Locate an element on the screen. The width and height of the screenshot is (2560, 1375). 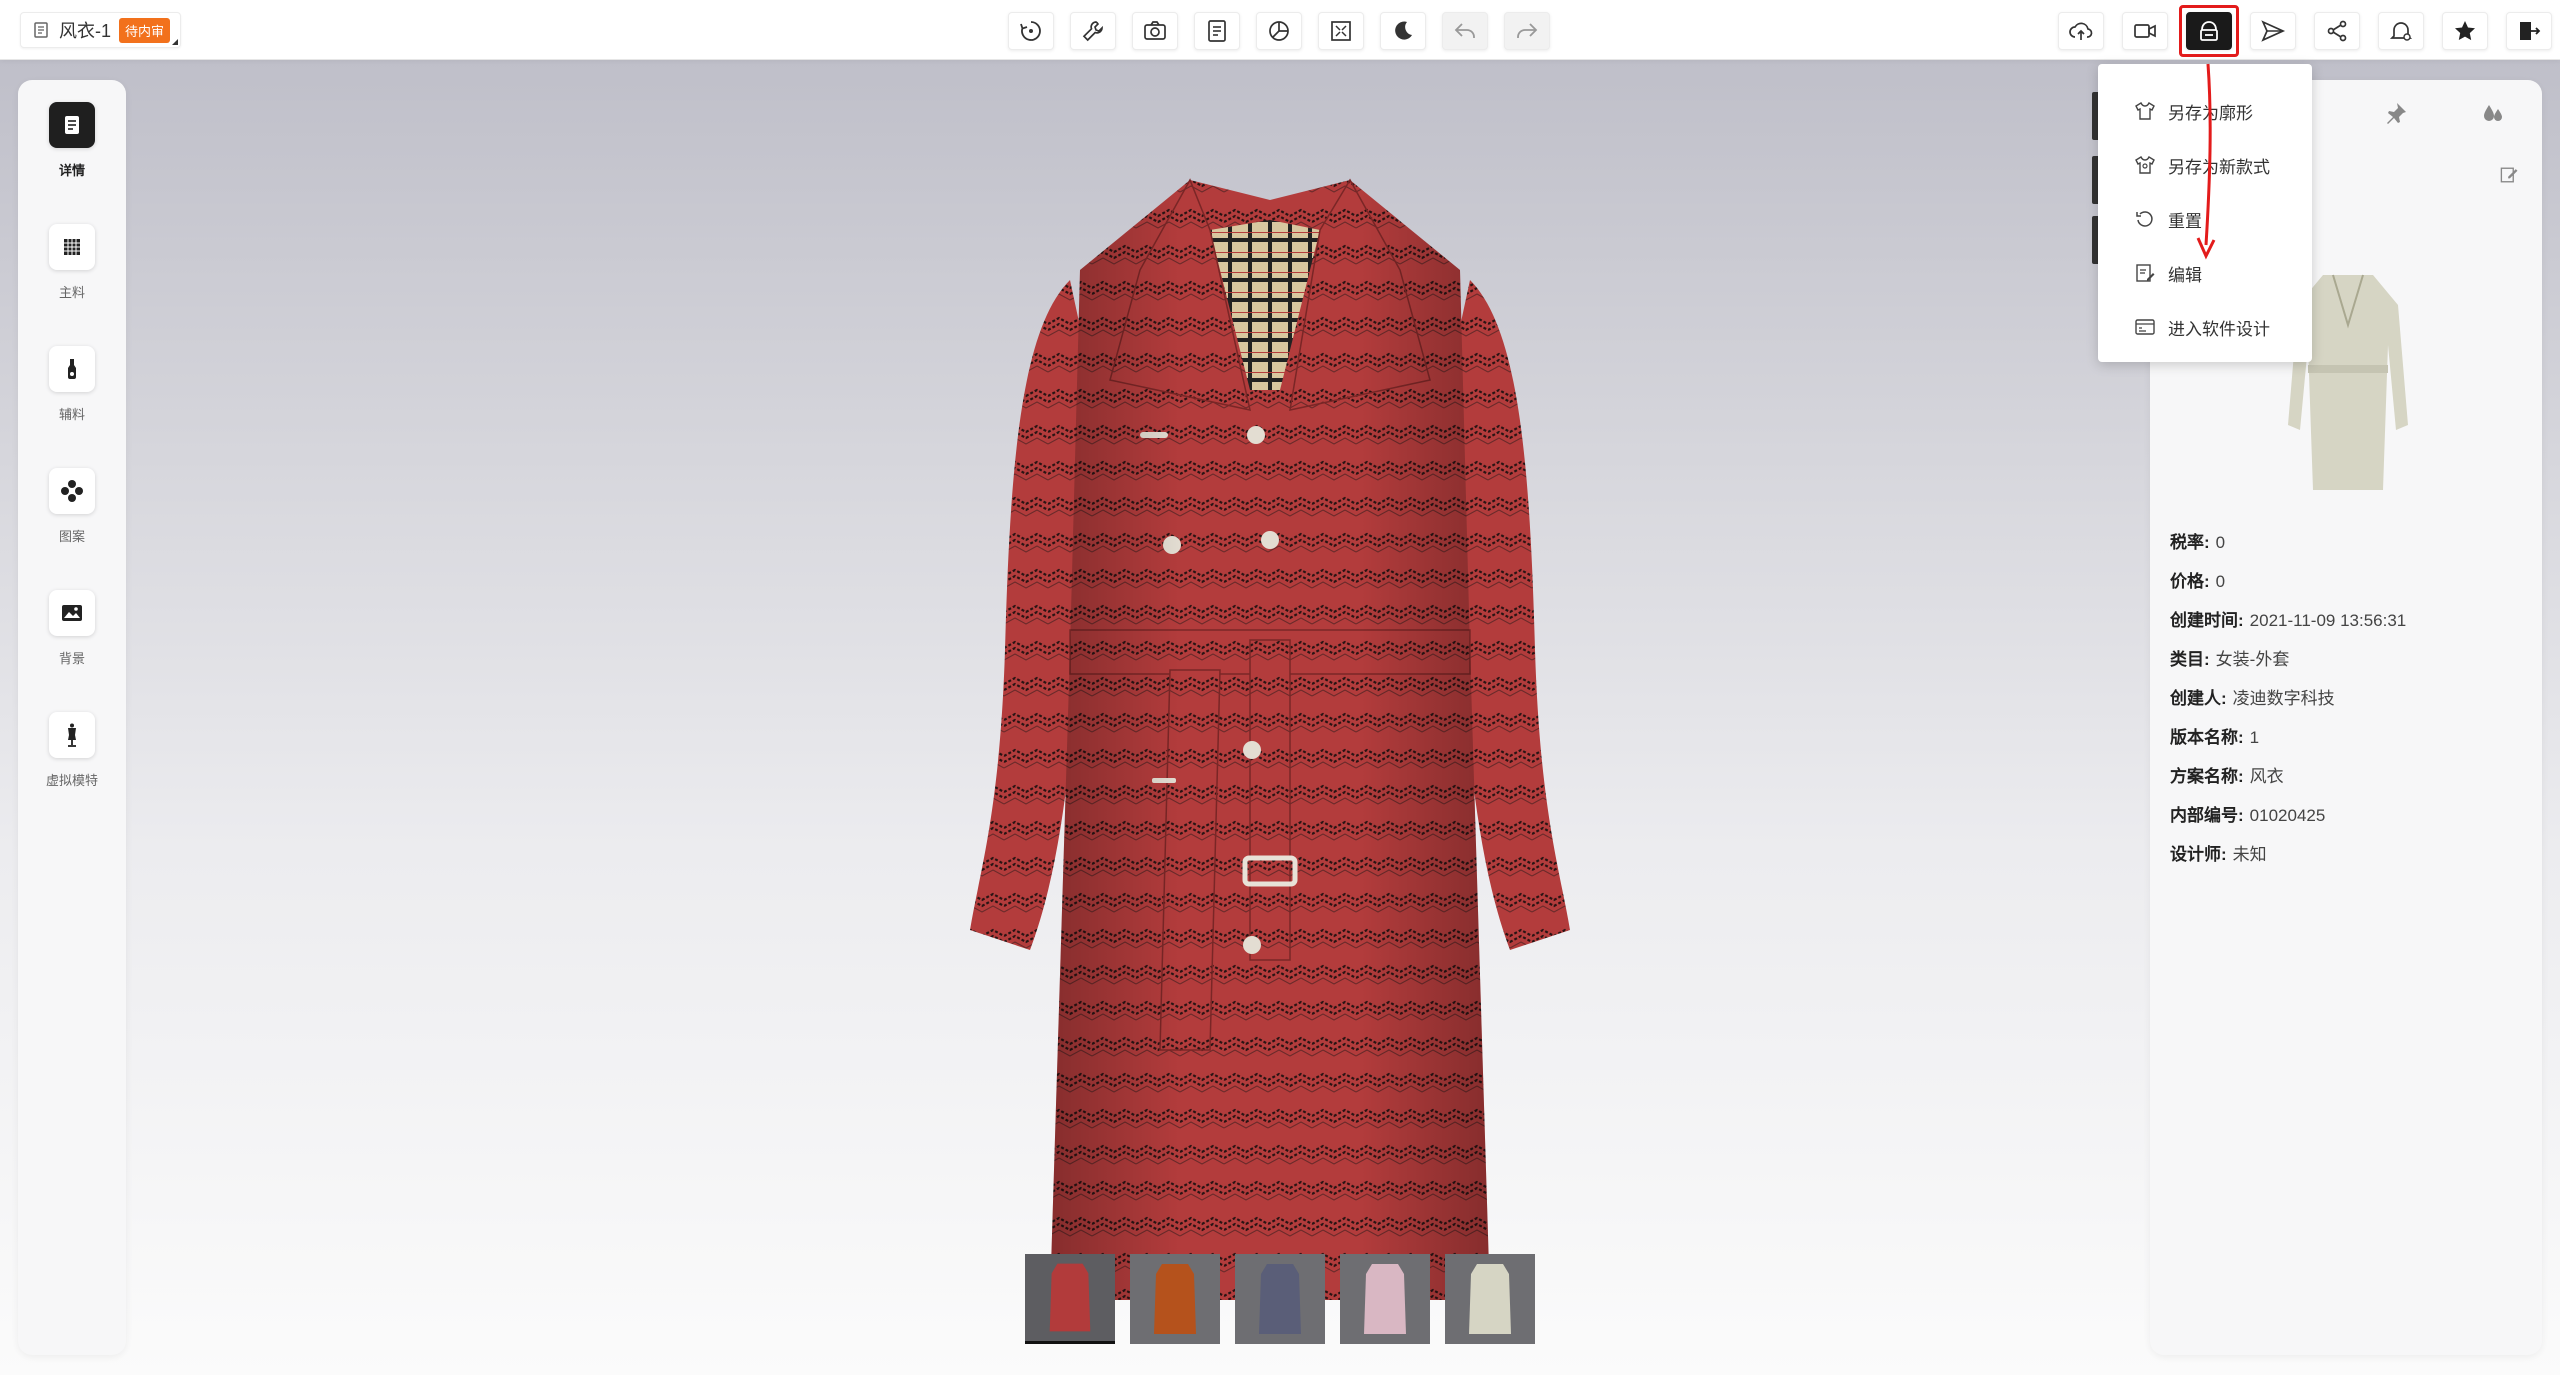
left-sidebar: 详情 主料 辅料 图案 背景 虚拟模特 is located at coordinates (72, 717).